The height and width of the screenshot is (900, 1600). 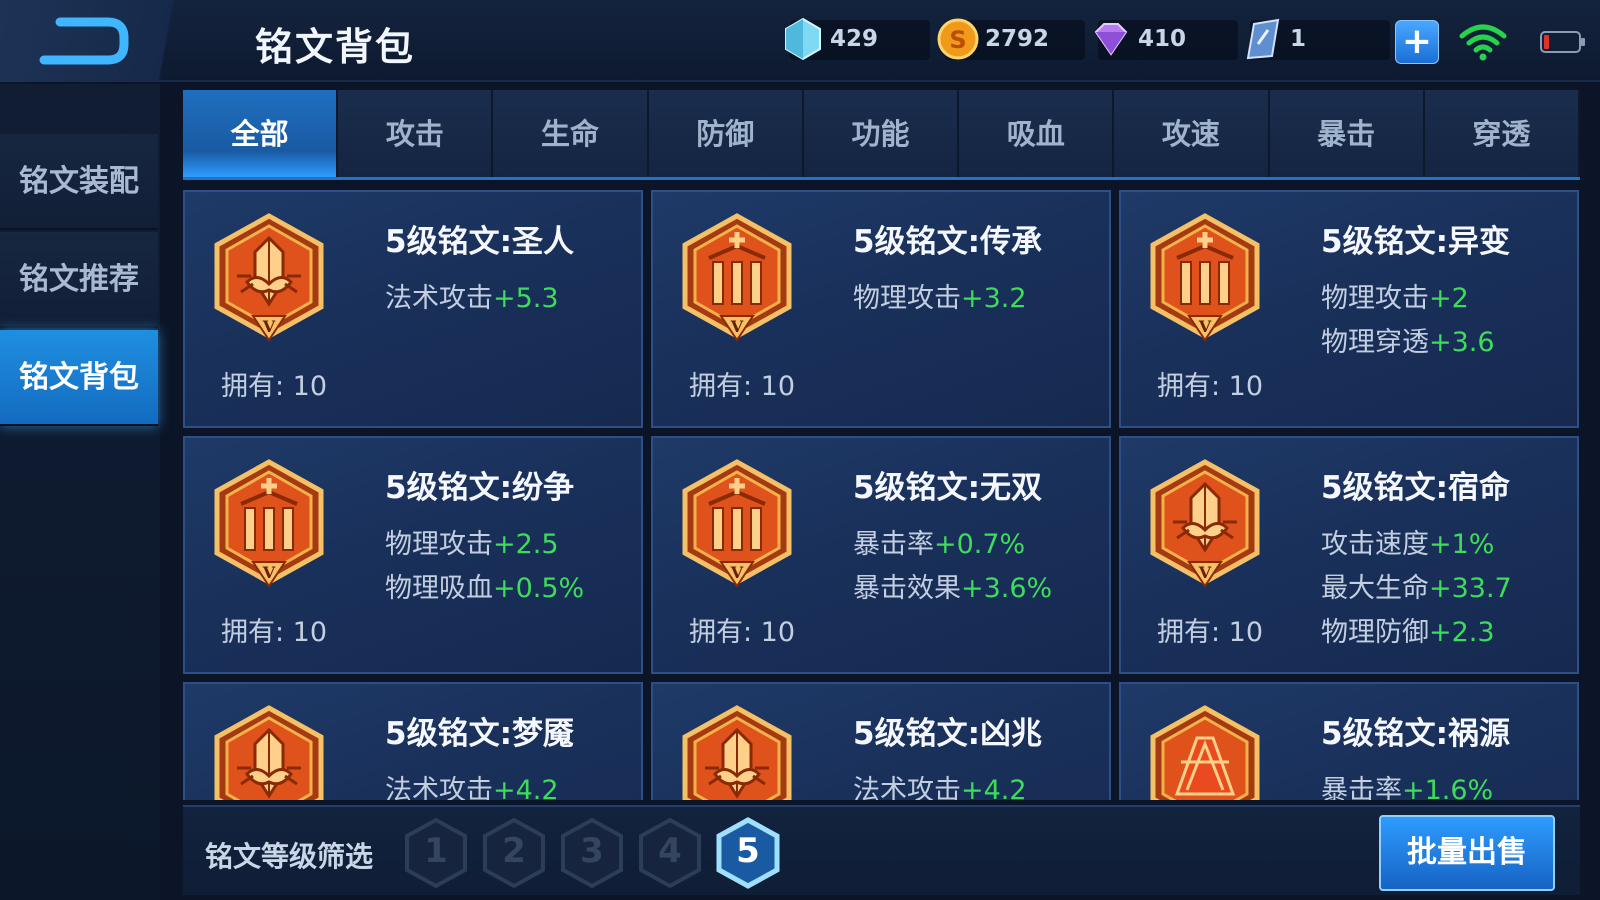 I want to click on inscription-name: 5级铭文:圣人, so click(x=479, y=242).